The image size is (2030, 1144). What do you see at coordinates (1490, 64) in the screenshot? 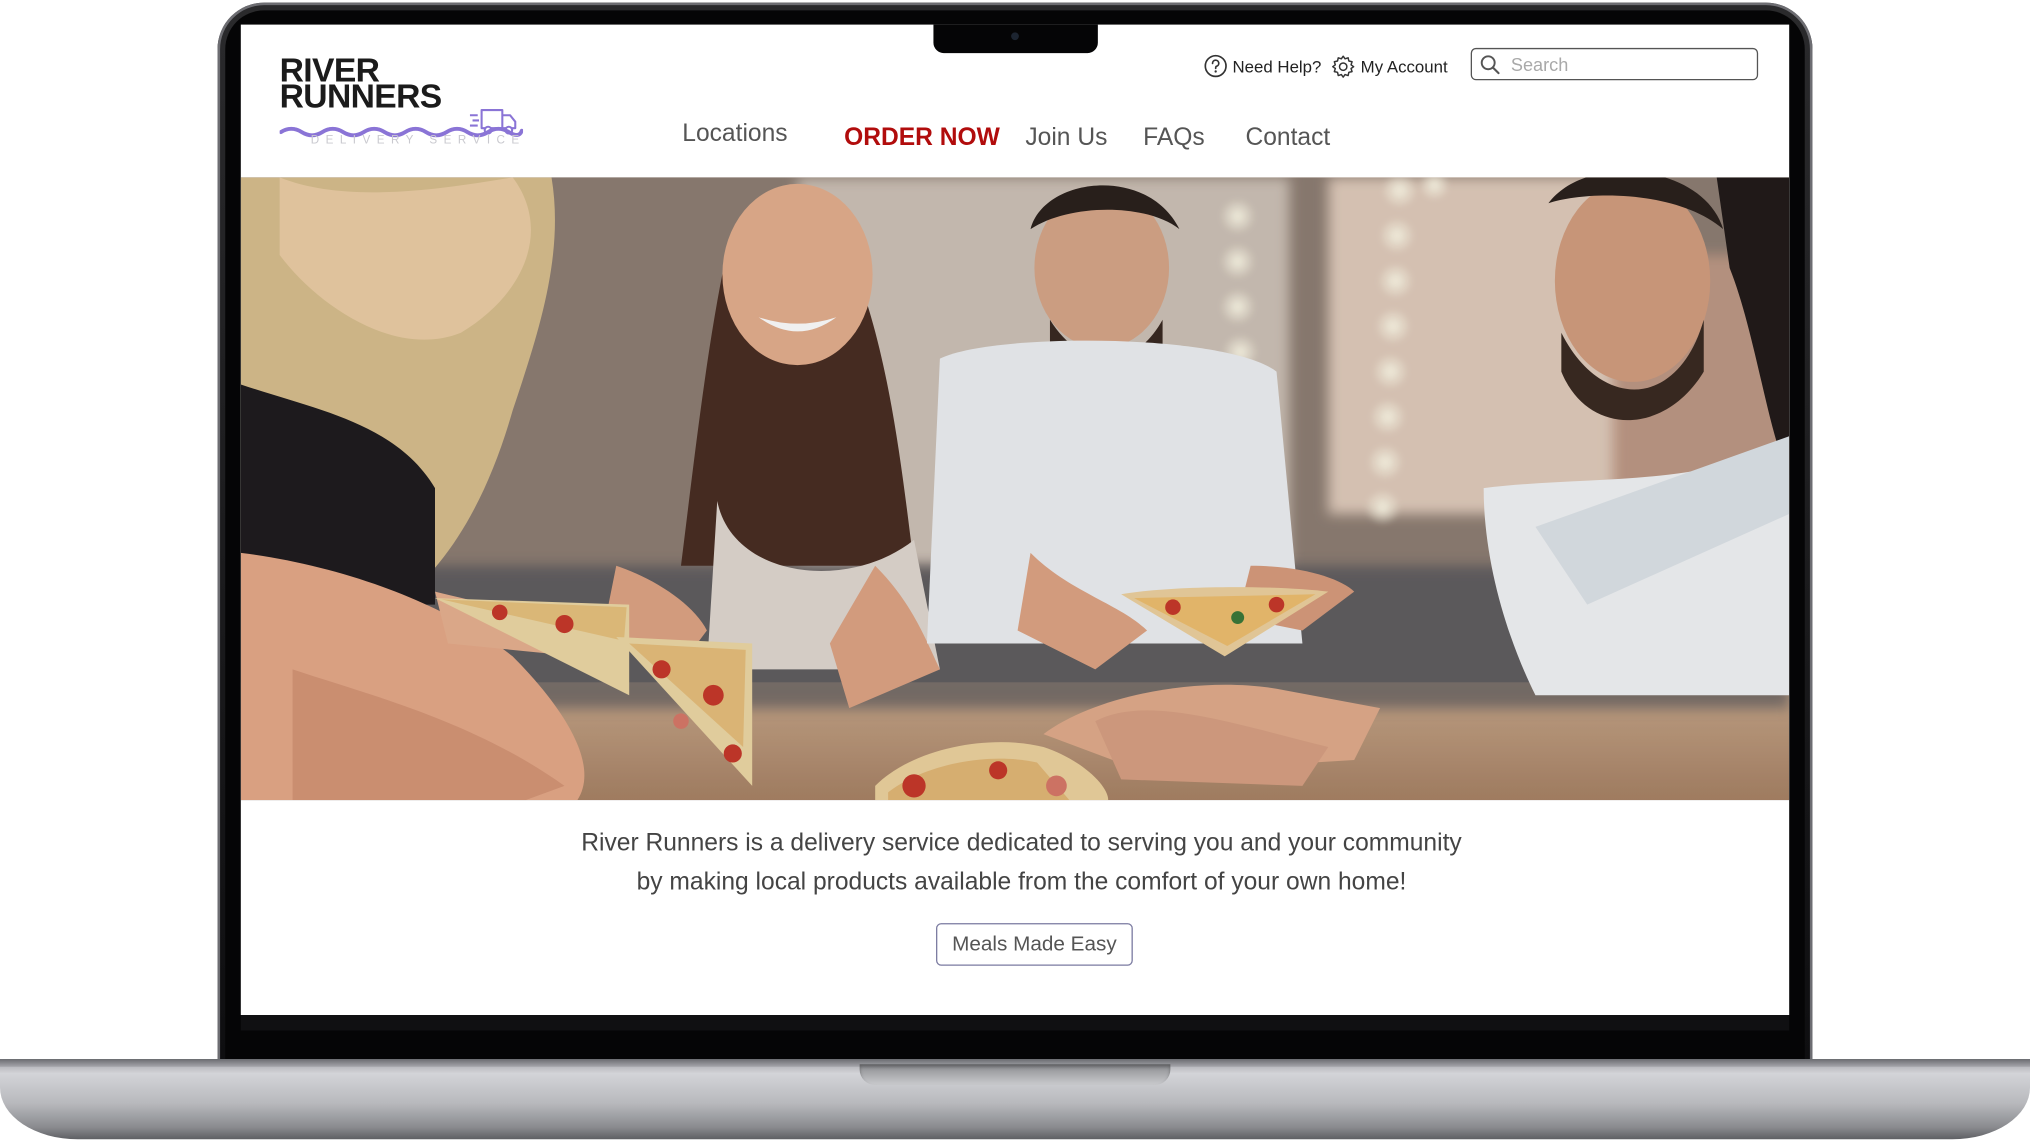
I see `search-icon` at bounding box center [1490, 64].